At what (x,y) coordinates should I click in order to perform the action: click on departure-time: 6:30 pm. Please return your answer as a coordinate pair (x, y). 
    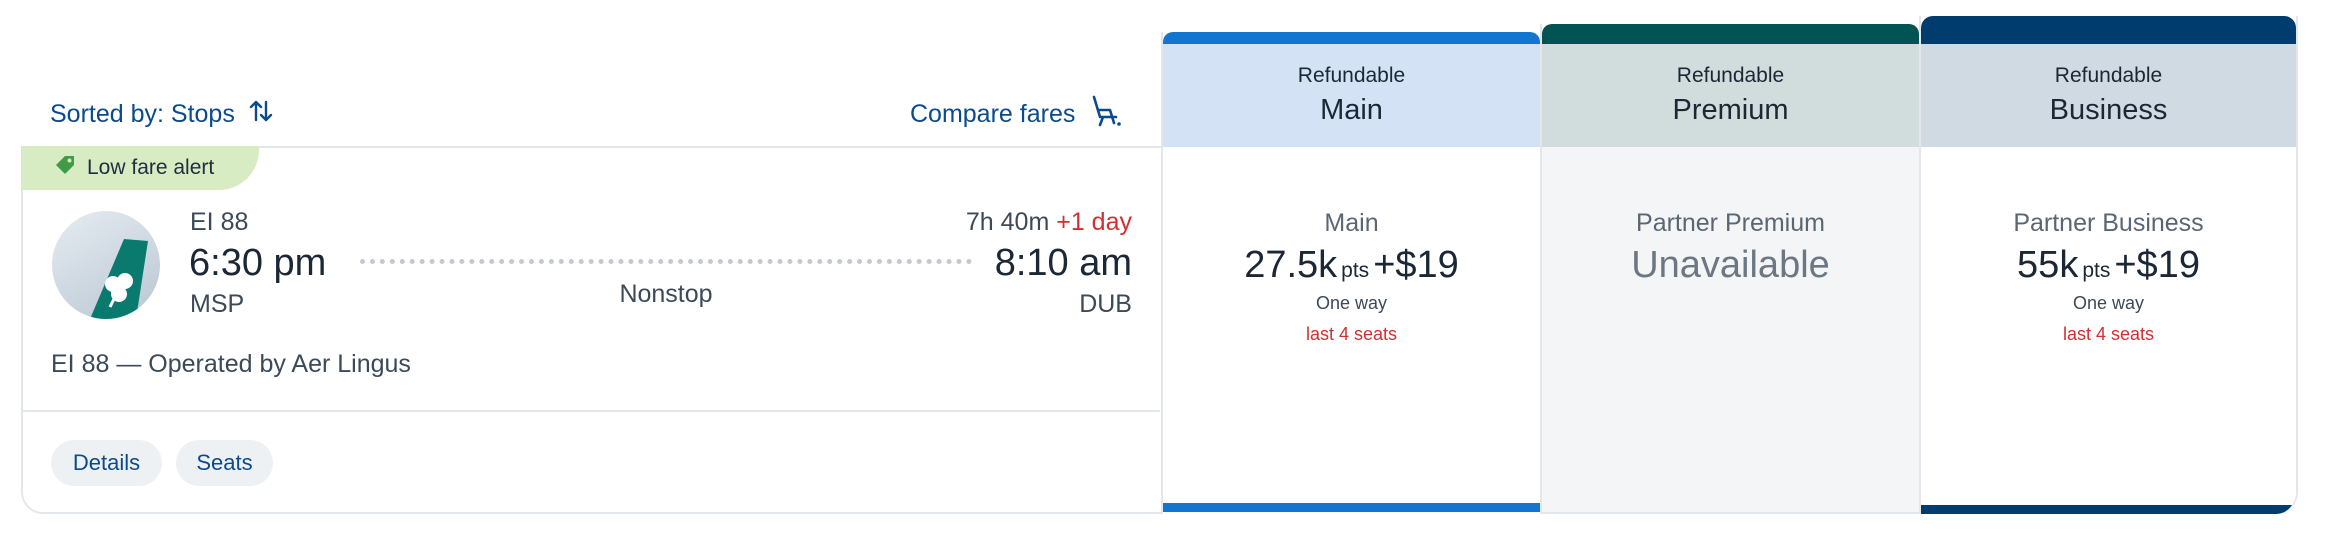
    Looking at the image, I should click on (258, 263).